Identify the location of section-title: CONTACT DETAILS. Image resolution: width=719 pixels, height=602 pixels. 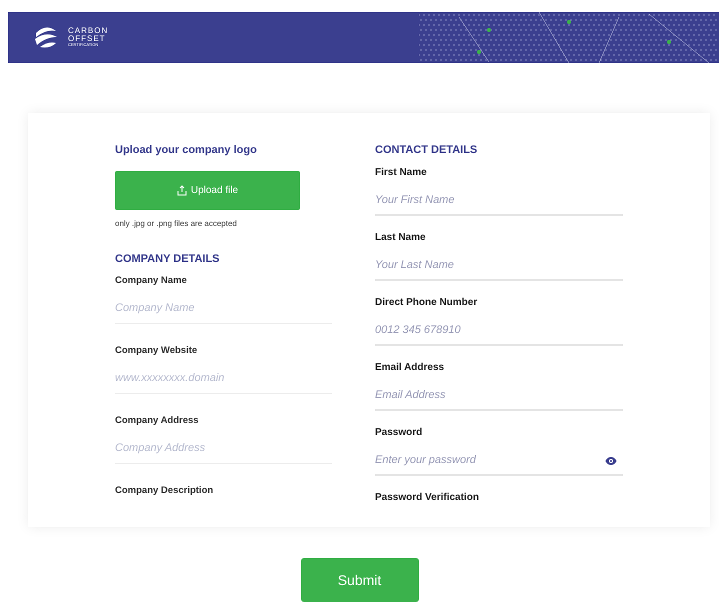
(426, 149).